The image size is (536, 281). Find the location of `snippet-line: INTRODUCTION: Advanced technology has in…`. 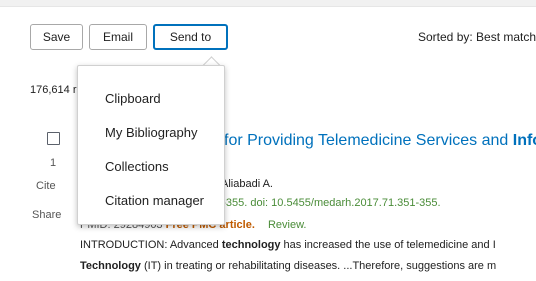

snippet-line: INTRODUCTION: Advanced technology has in… is located at coordinates (288, 245).